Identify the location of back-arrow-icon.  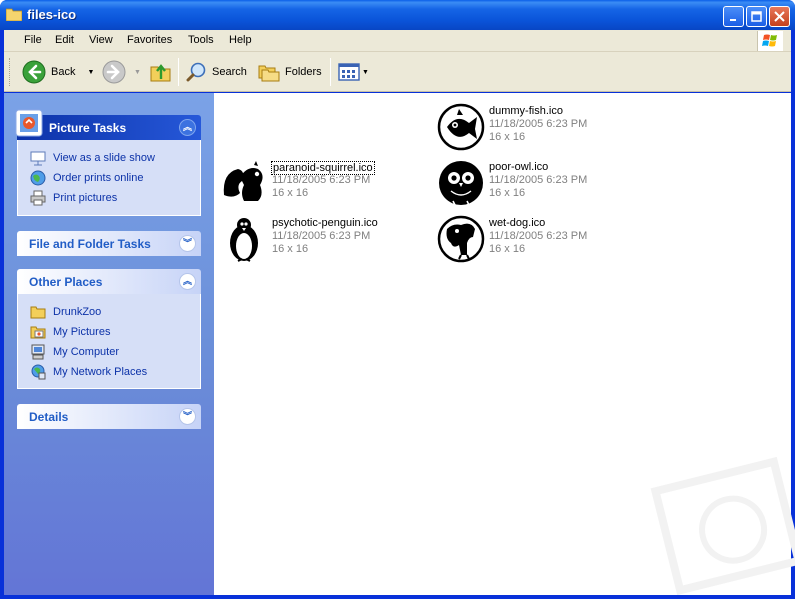
(34, 72).